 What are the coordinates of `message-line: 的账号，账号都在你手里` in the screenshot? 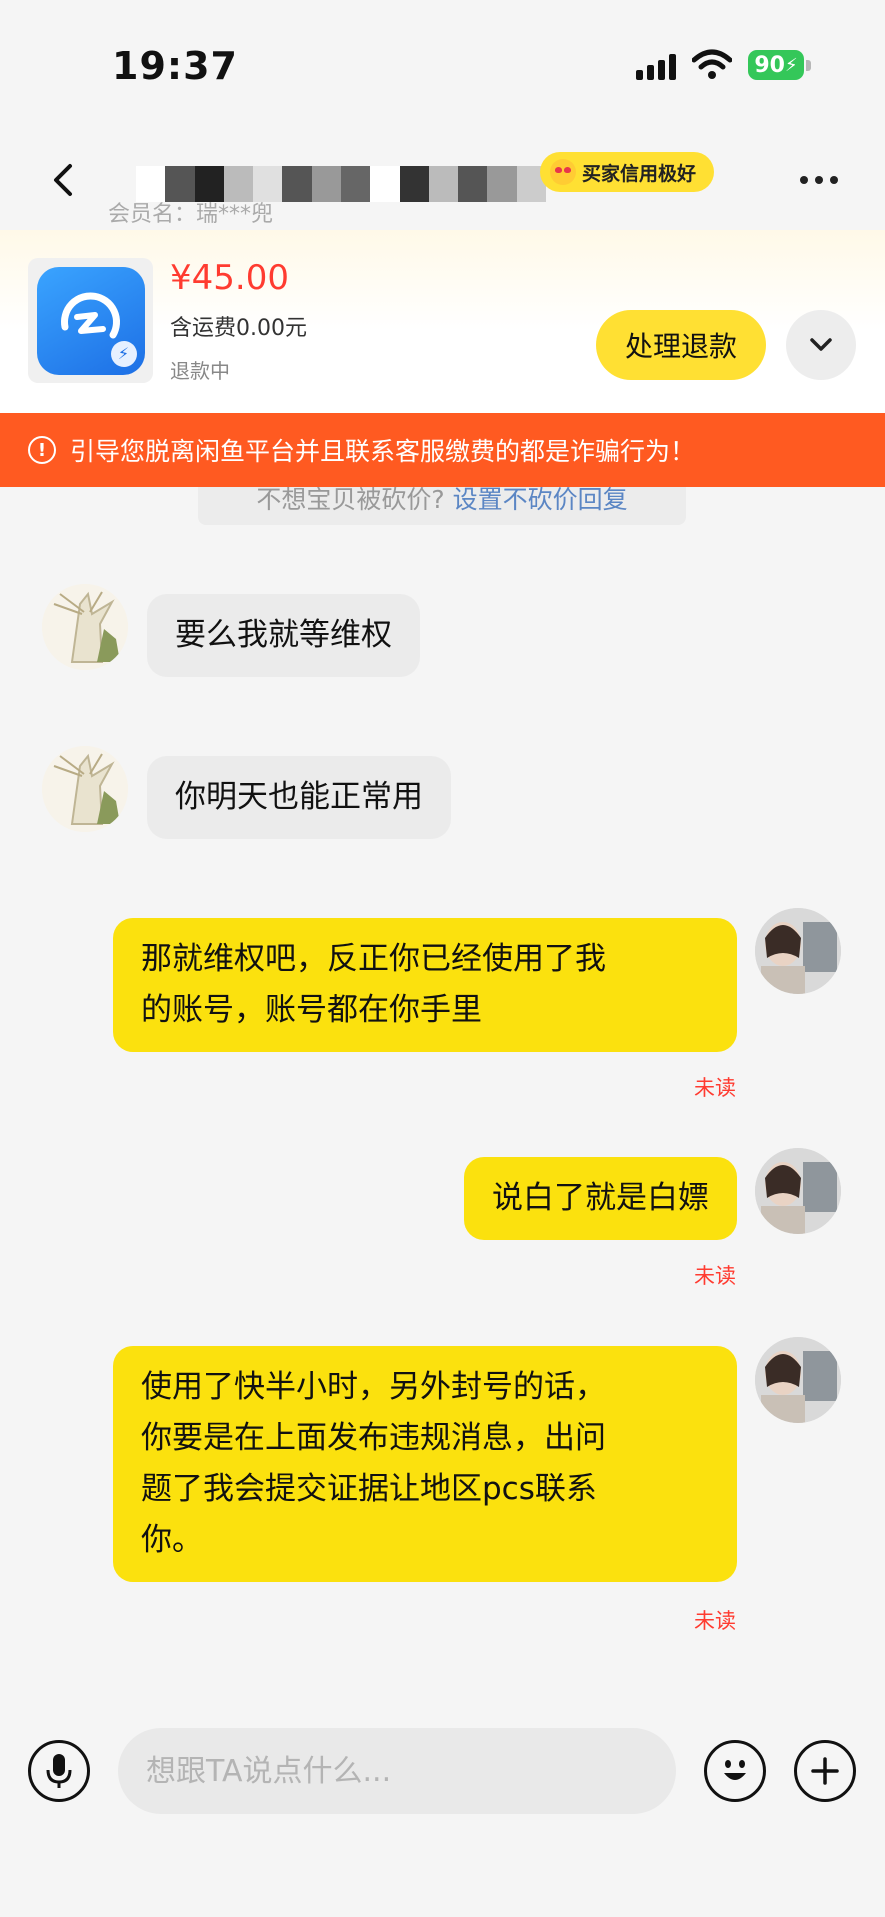 It's located at (311, 1010).